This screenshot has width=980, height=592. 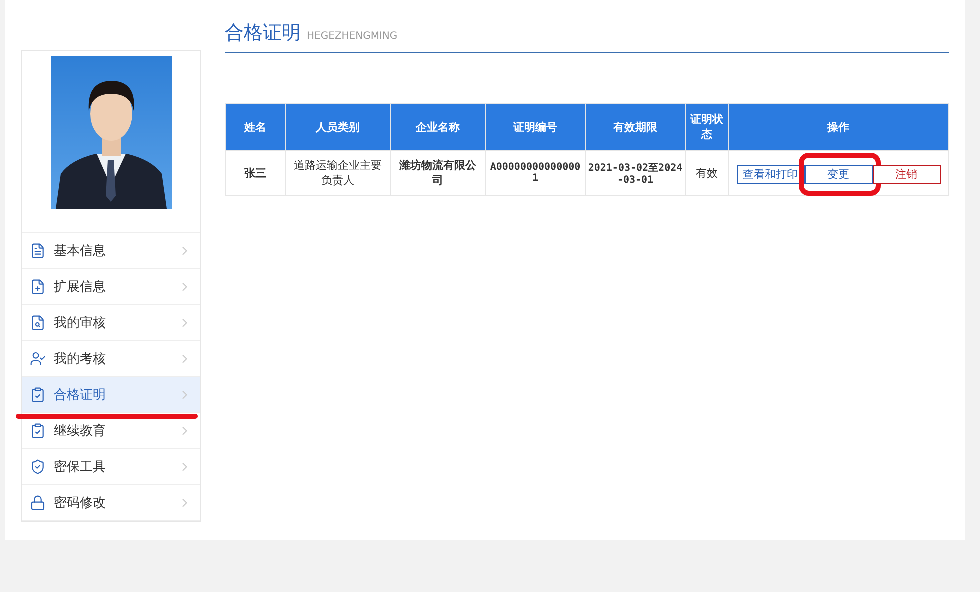 I want to click on action-button: 变更, so click(x=838, y=174).